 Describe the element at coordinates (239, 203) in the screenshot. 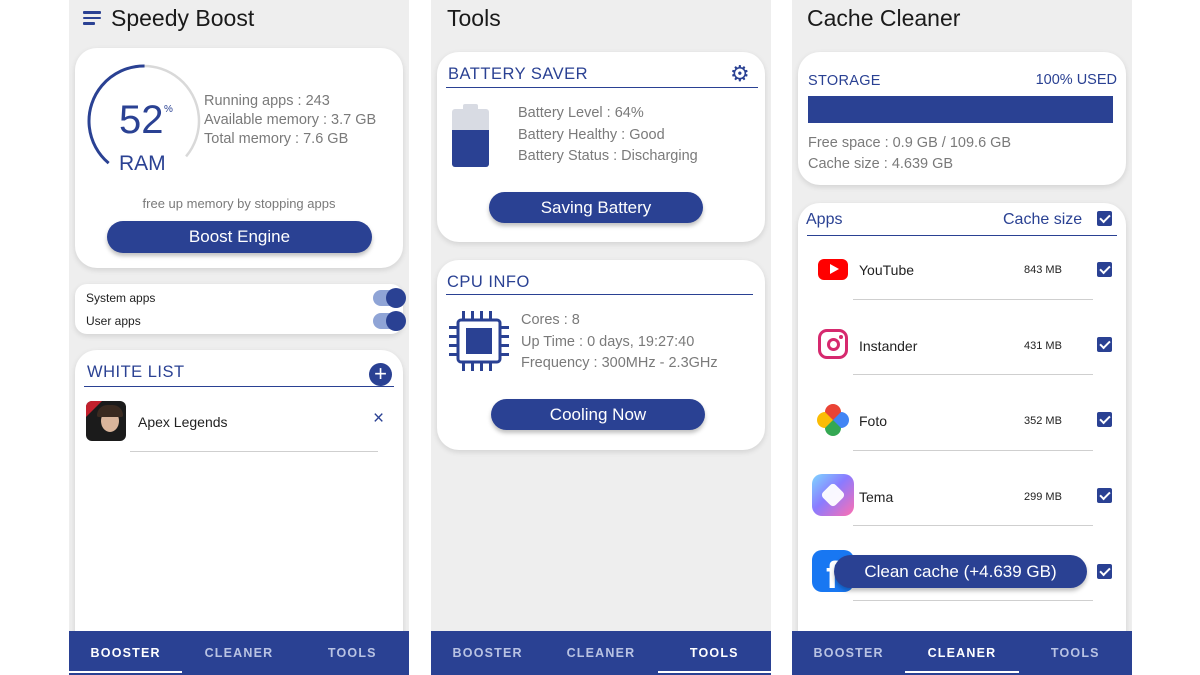

I see `hint-text: free up memory by stopping apps` at that location.